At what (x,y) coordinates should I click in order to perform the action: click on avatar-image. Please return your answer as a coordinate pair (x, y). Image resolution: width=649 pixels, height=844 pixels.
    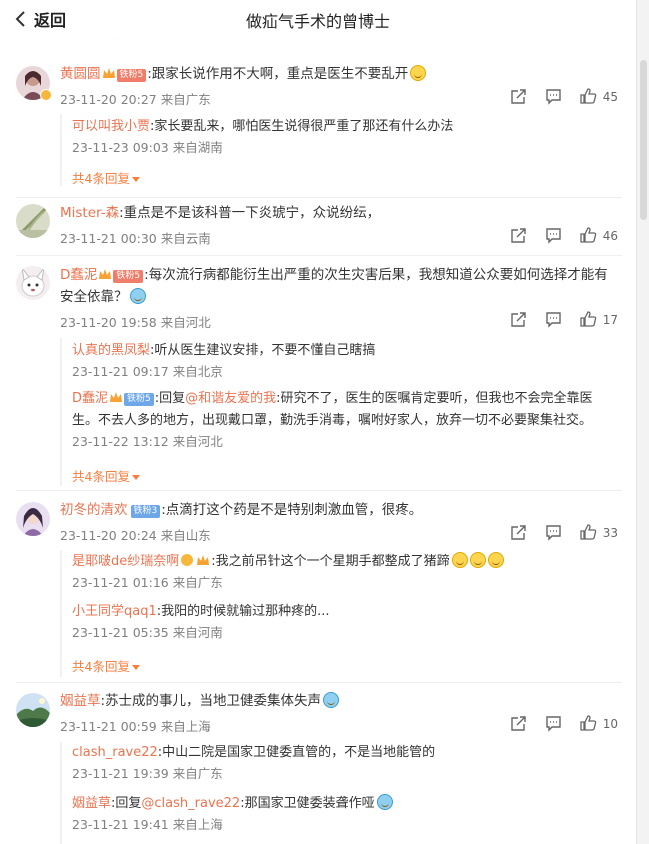
    Looking at the image, I should click on (33, 710).